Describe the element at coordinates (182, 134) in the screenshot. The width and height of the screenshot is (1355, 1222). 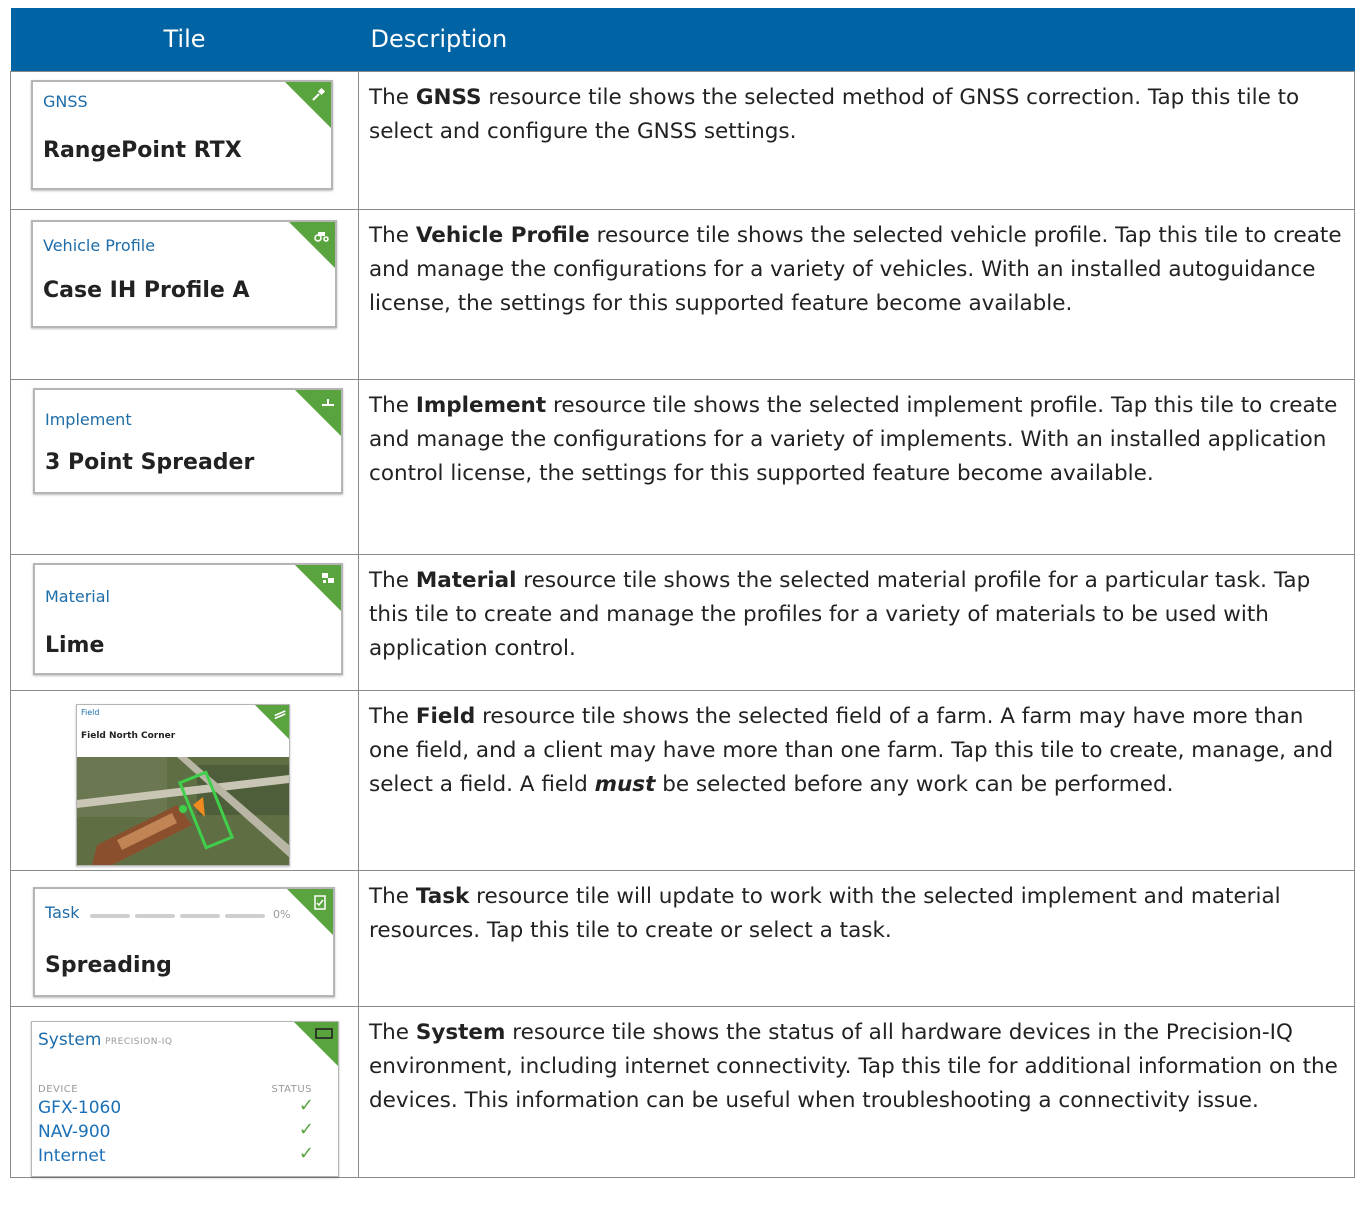
I see `gnss-tile: GNSS RangePoint RTX` at that location.